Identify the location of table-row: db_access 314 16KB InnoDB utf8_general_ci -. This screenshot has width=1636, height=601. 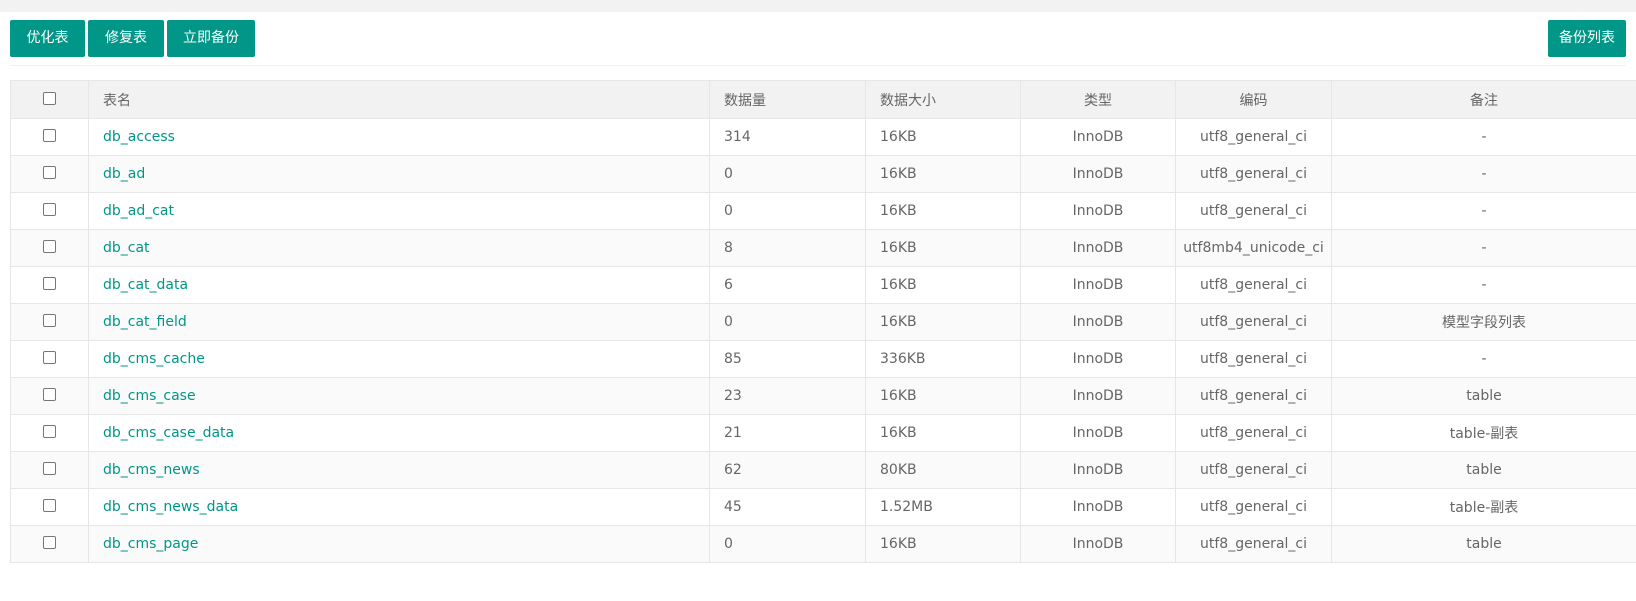
(823, 137).